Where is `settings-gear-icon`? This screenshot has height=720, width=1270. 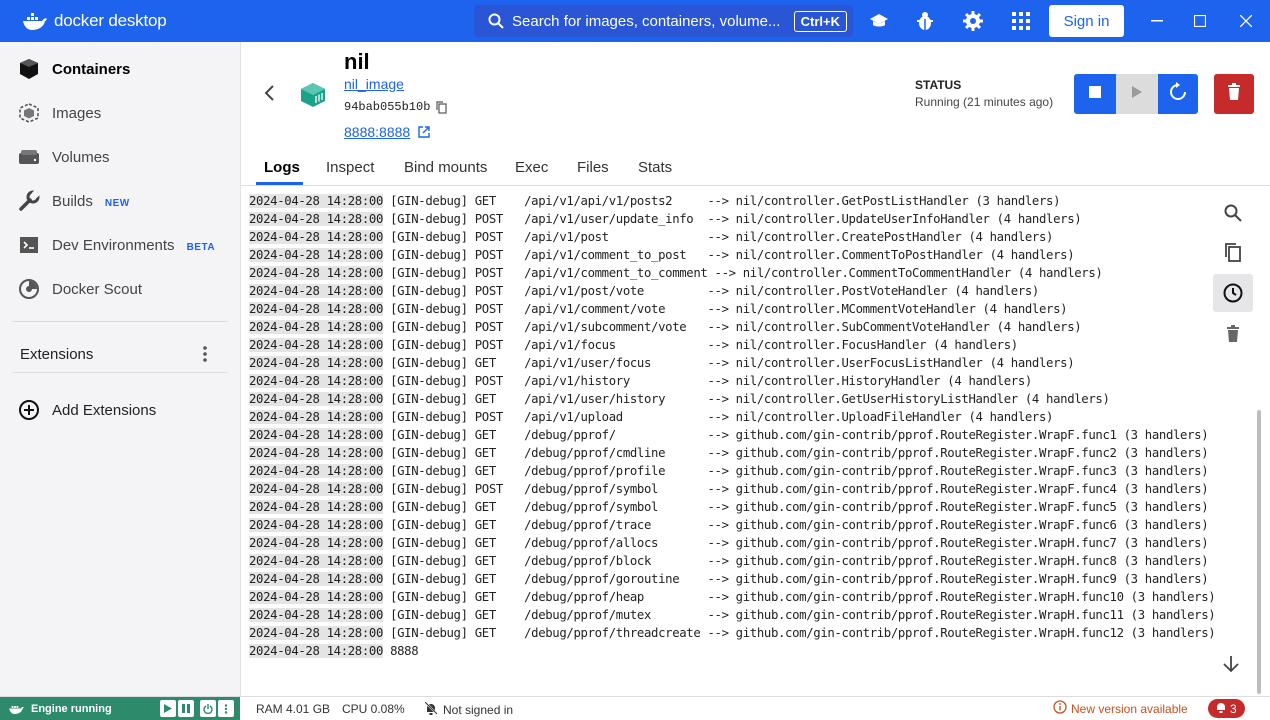 settings-gear-icon is located at coordinates (973, 21).